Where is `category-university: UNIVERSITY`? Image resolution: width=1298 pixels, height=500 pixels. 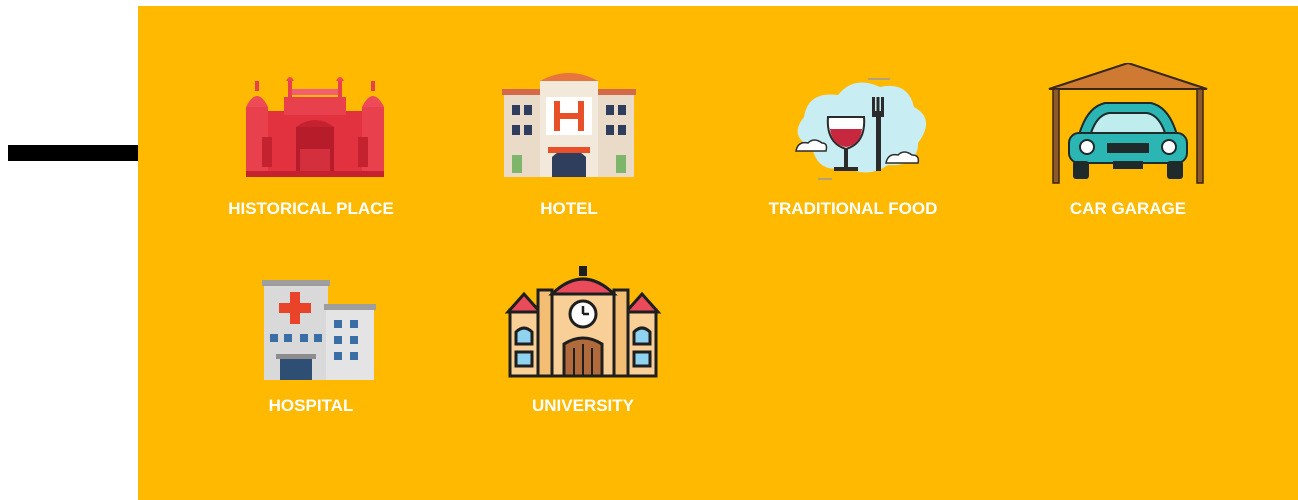
category-university: UNIVERSITY is located at coordinates (583, 339).